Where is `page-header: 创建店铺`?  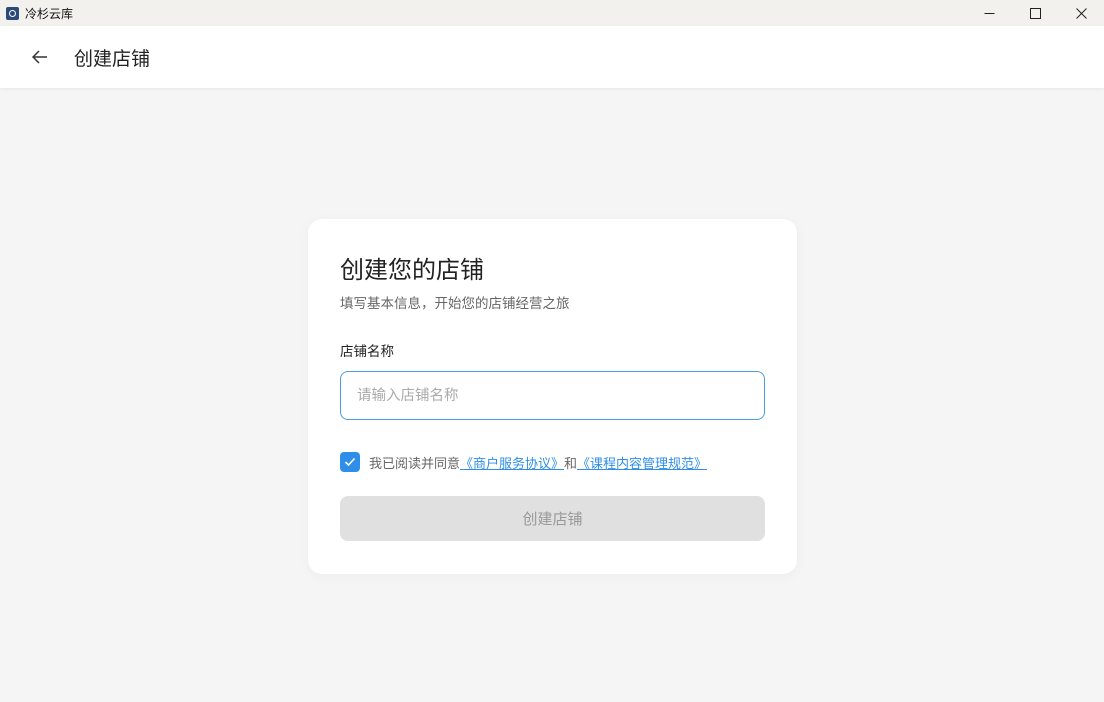
page-header: 创建店铺 is located at coordinates (552, 57).